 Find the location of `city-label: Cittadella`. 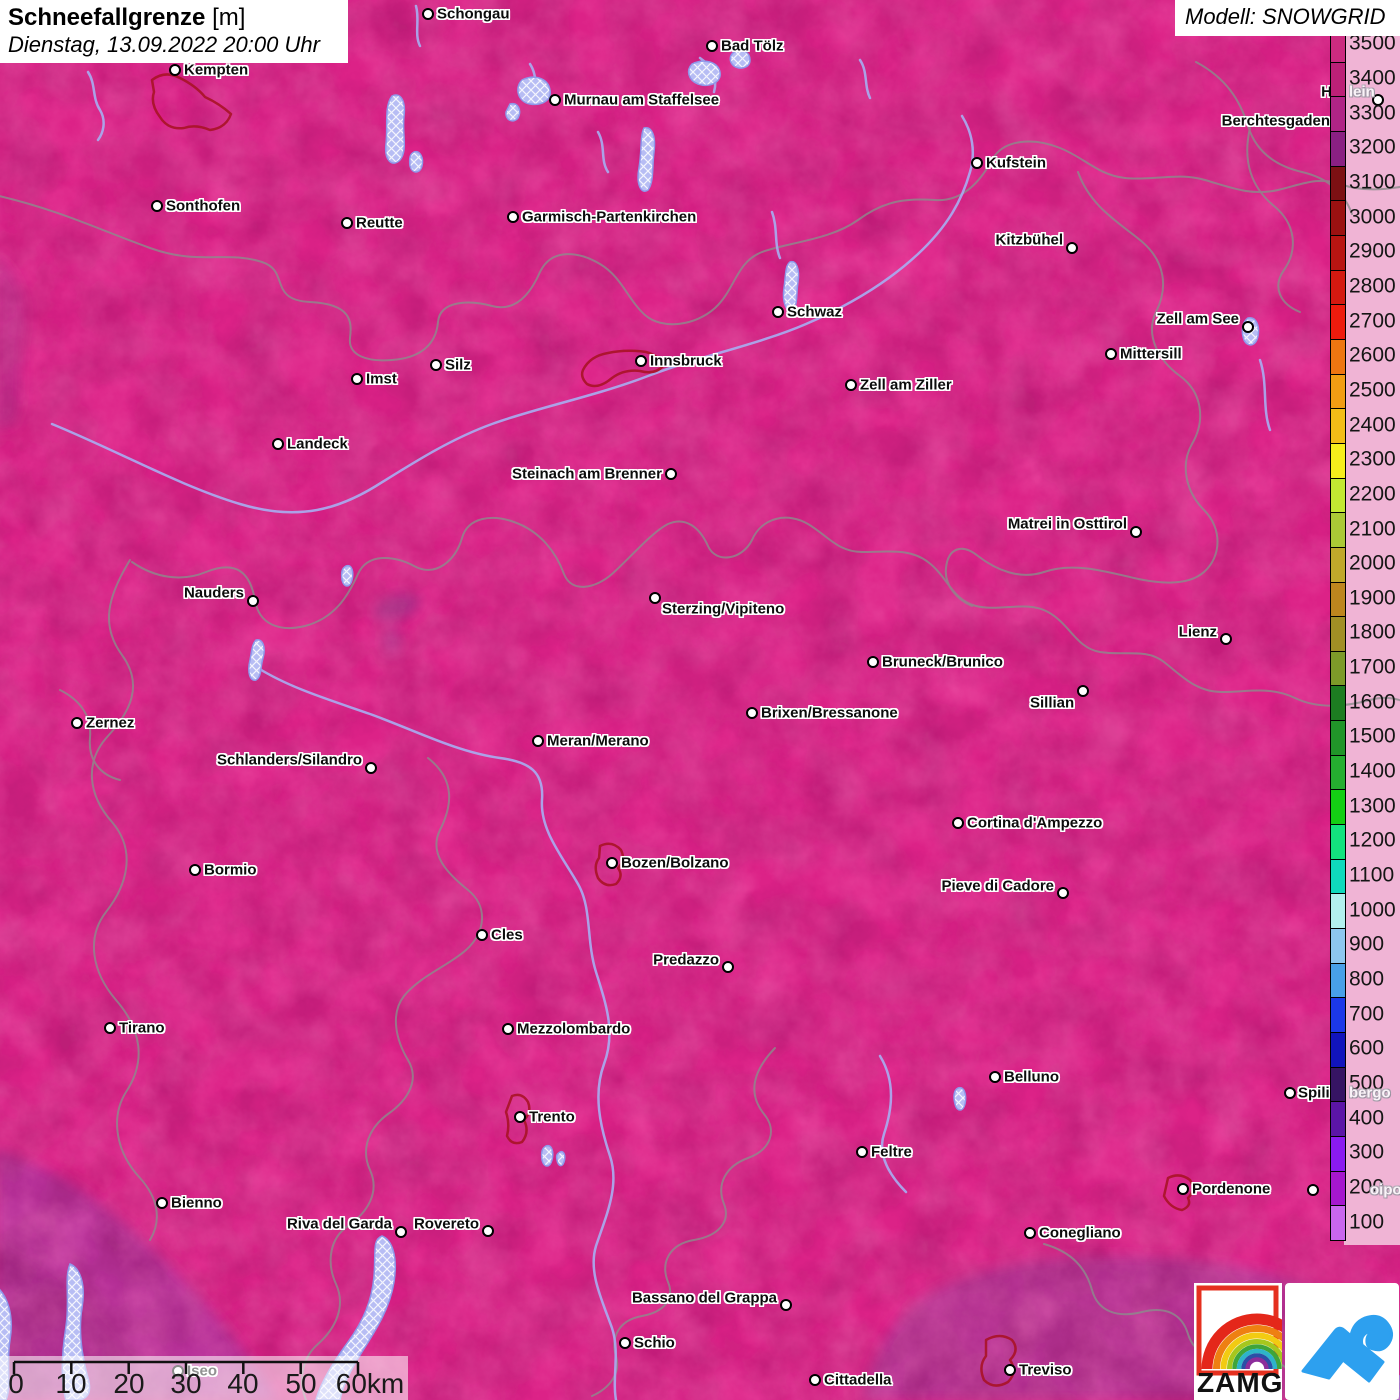

city-label: Cittadella is located at coordinates (858, 1380).